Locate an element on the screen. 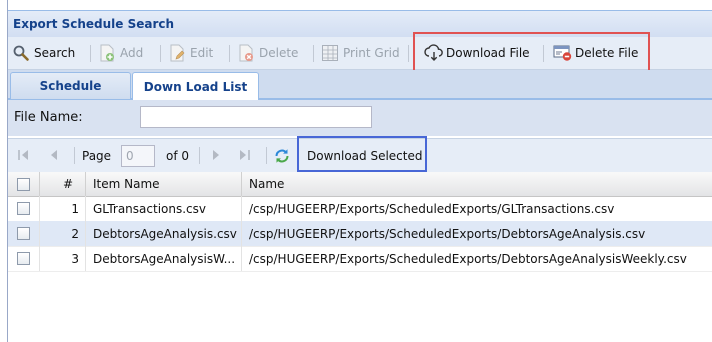 This screenshot has height=342, width=712. grid-header: # Item Name Name is located at coordinates (360, 184).